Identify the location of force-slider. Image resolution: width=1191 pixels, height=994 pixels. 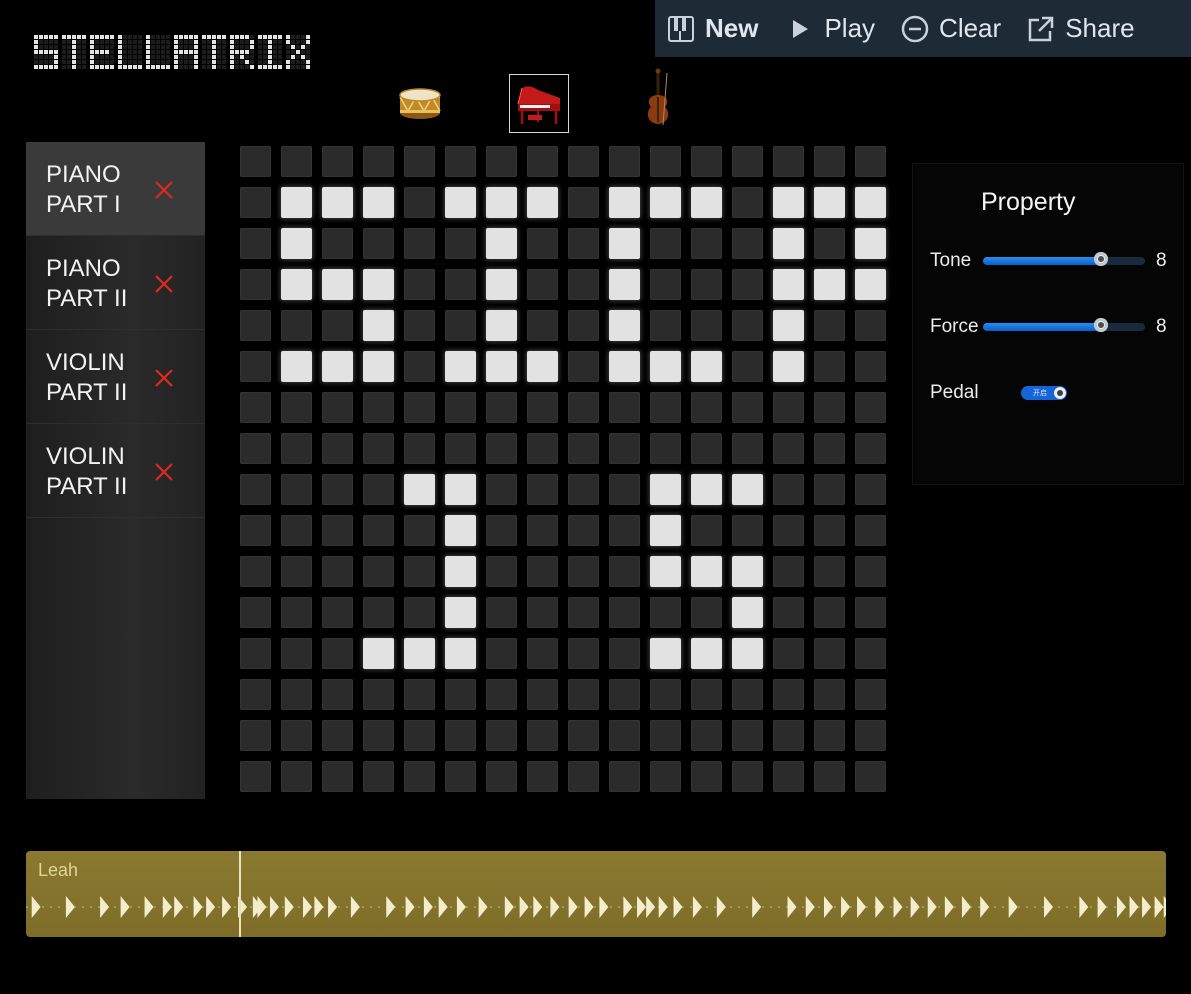
(1064, 325).